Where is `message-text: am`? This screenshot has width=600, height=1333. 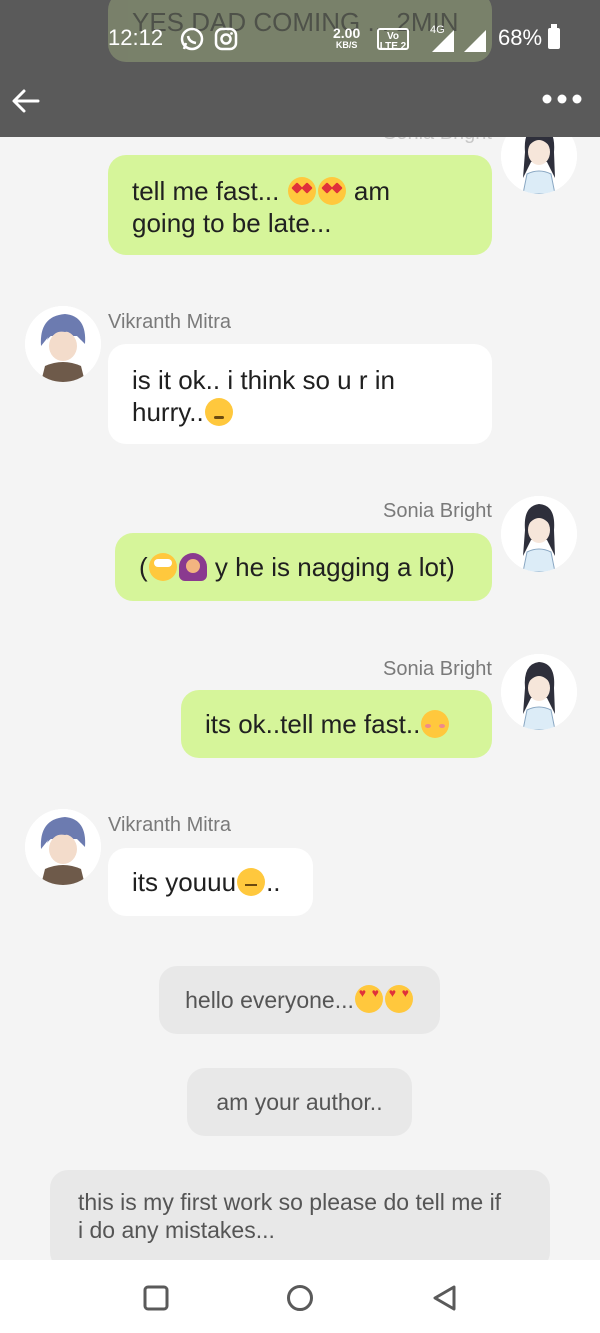 message-text: am is located at coordinates (371, 191).